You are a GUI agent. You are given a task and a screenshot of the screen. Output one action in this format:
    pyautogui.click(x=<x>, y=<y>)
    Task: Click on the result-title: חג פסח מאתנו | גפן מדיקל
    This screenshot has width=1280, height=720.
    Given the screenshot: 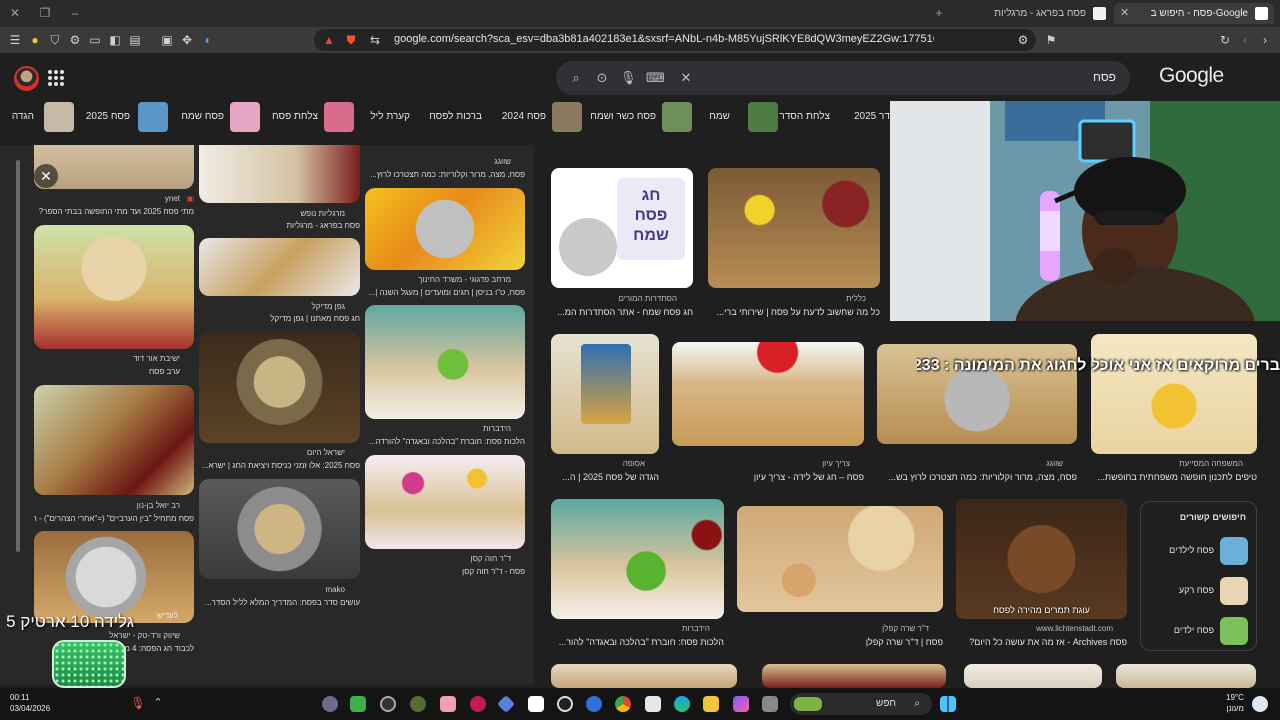 What is the action you would take?
    pyautogui.click(x=279, y=318)
    